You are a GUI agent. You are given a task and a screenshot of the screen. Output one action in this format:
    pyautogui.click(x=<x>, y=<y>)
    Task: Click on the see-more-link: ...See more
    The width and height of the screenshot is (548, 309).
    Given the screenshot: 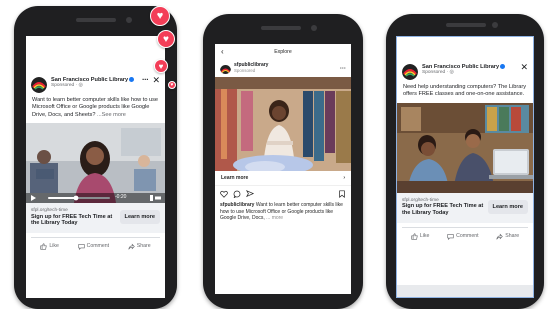 What is the action you would take?
    pyautogui.click(x=111, y=115)
    